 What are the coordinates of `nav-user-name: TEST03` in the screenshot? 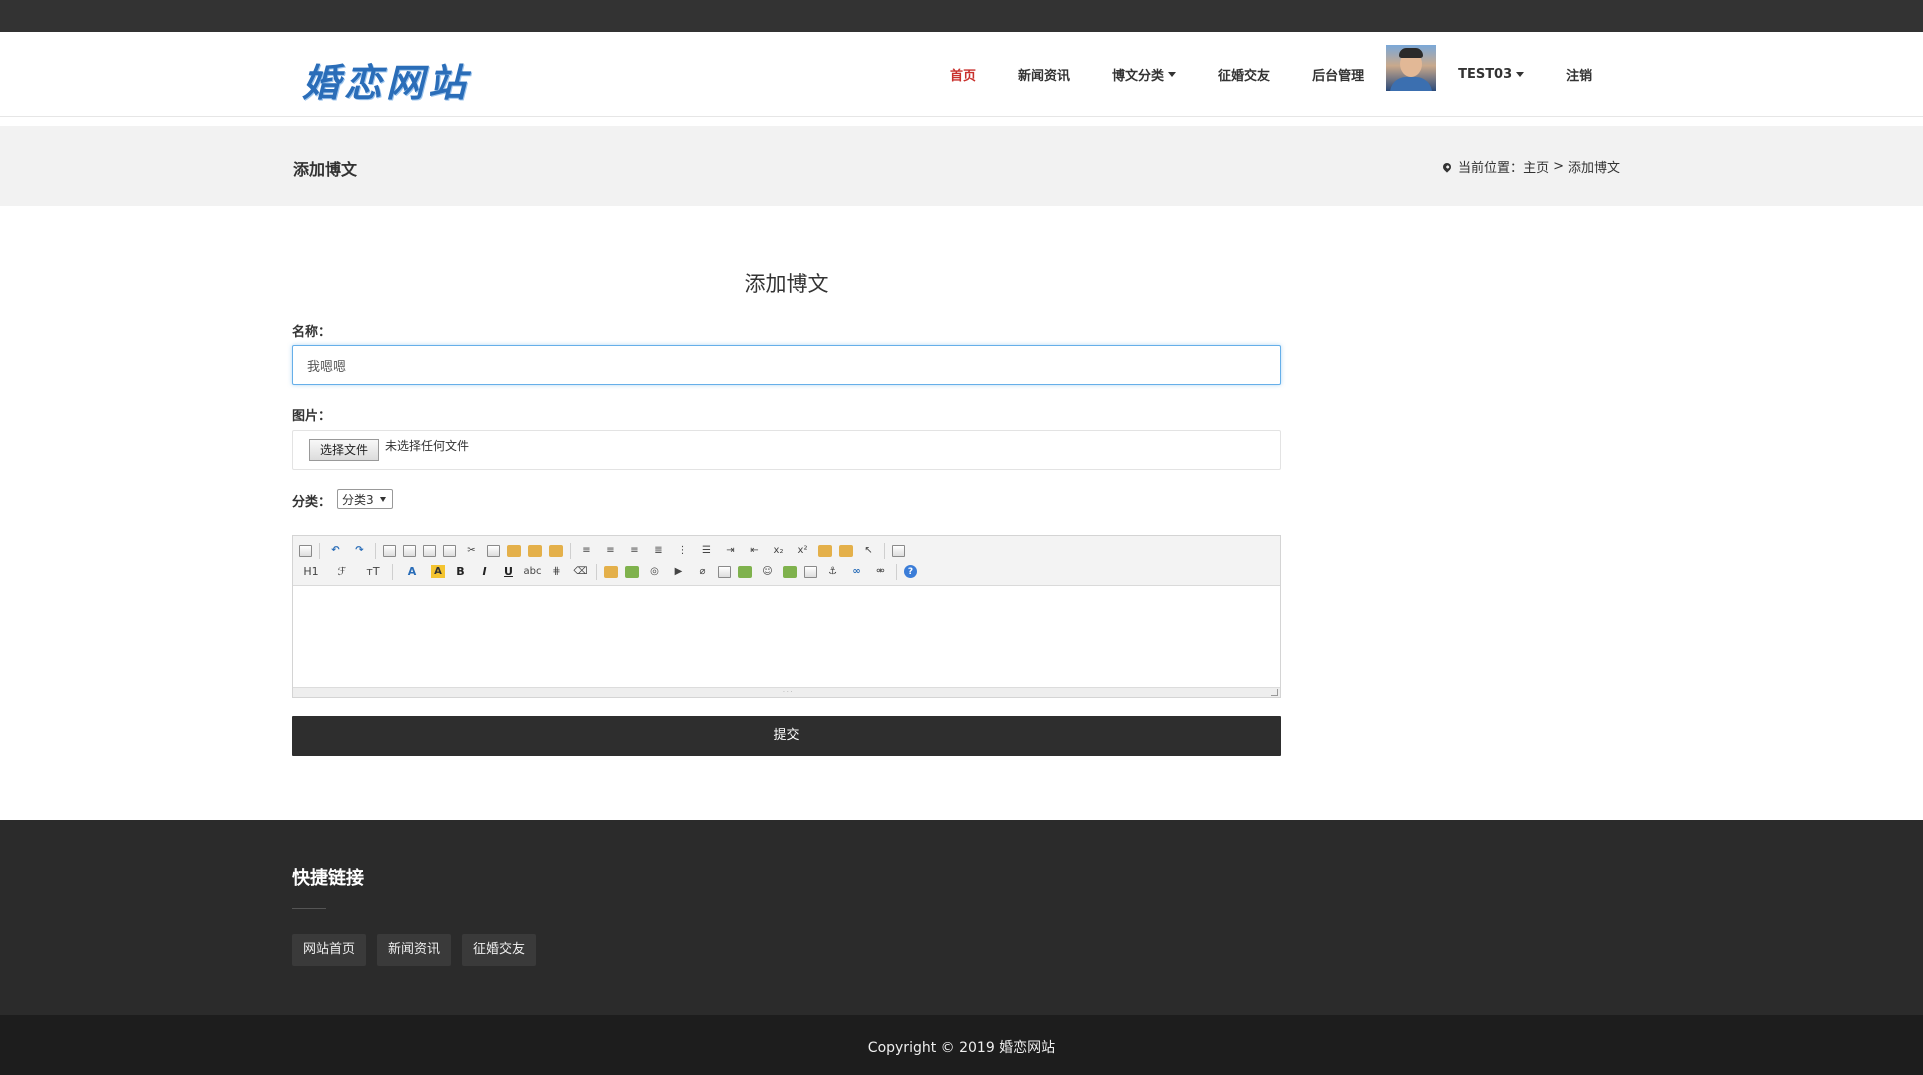 It's located at (1485, 74).